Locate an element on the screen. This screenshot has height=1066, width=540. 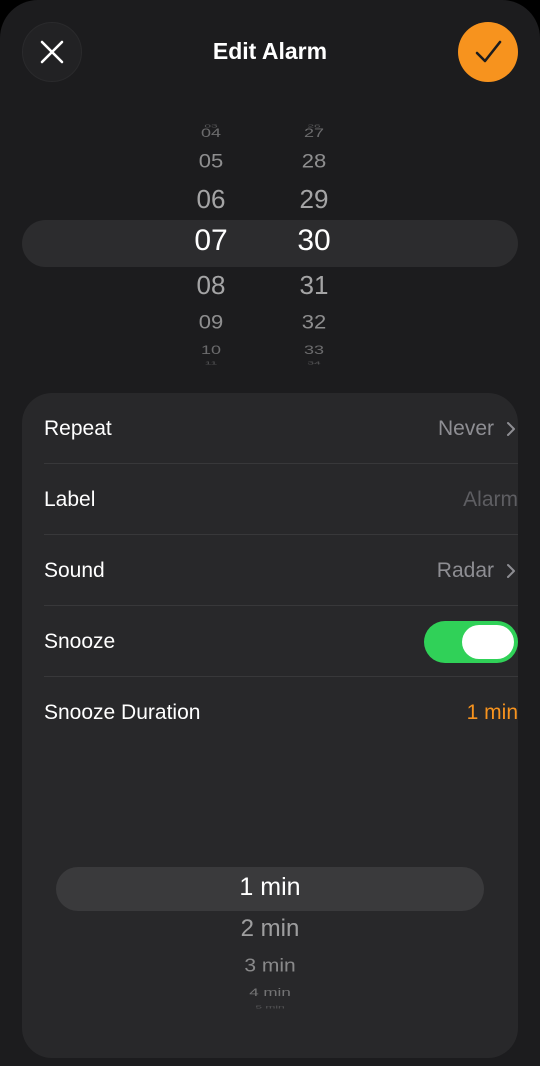
duration-option-3: 3 min is located at coordinates (270, 965).